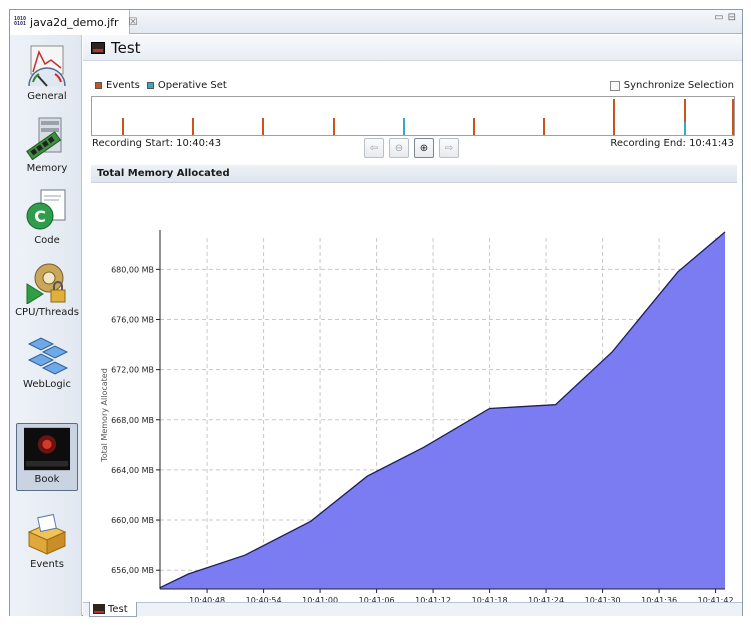  Describe the element at coordinates (40, 216) in the screenshot. I see `svg-text: C` at that location.